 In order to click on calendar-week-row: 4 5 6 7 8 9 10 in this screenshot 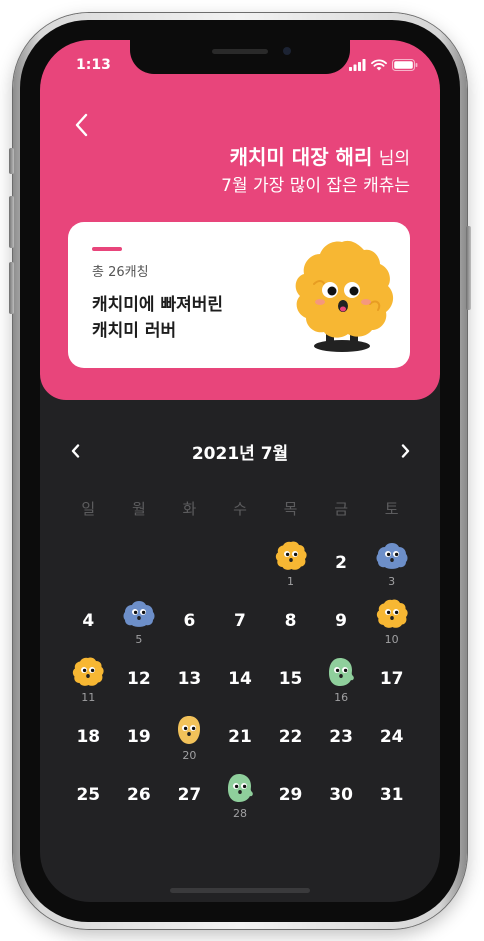, I will do `click(240, 624)`.